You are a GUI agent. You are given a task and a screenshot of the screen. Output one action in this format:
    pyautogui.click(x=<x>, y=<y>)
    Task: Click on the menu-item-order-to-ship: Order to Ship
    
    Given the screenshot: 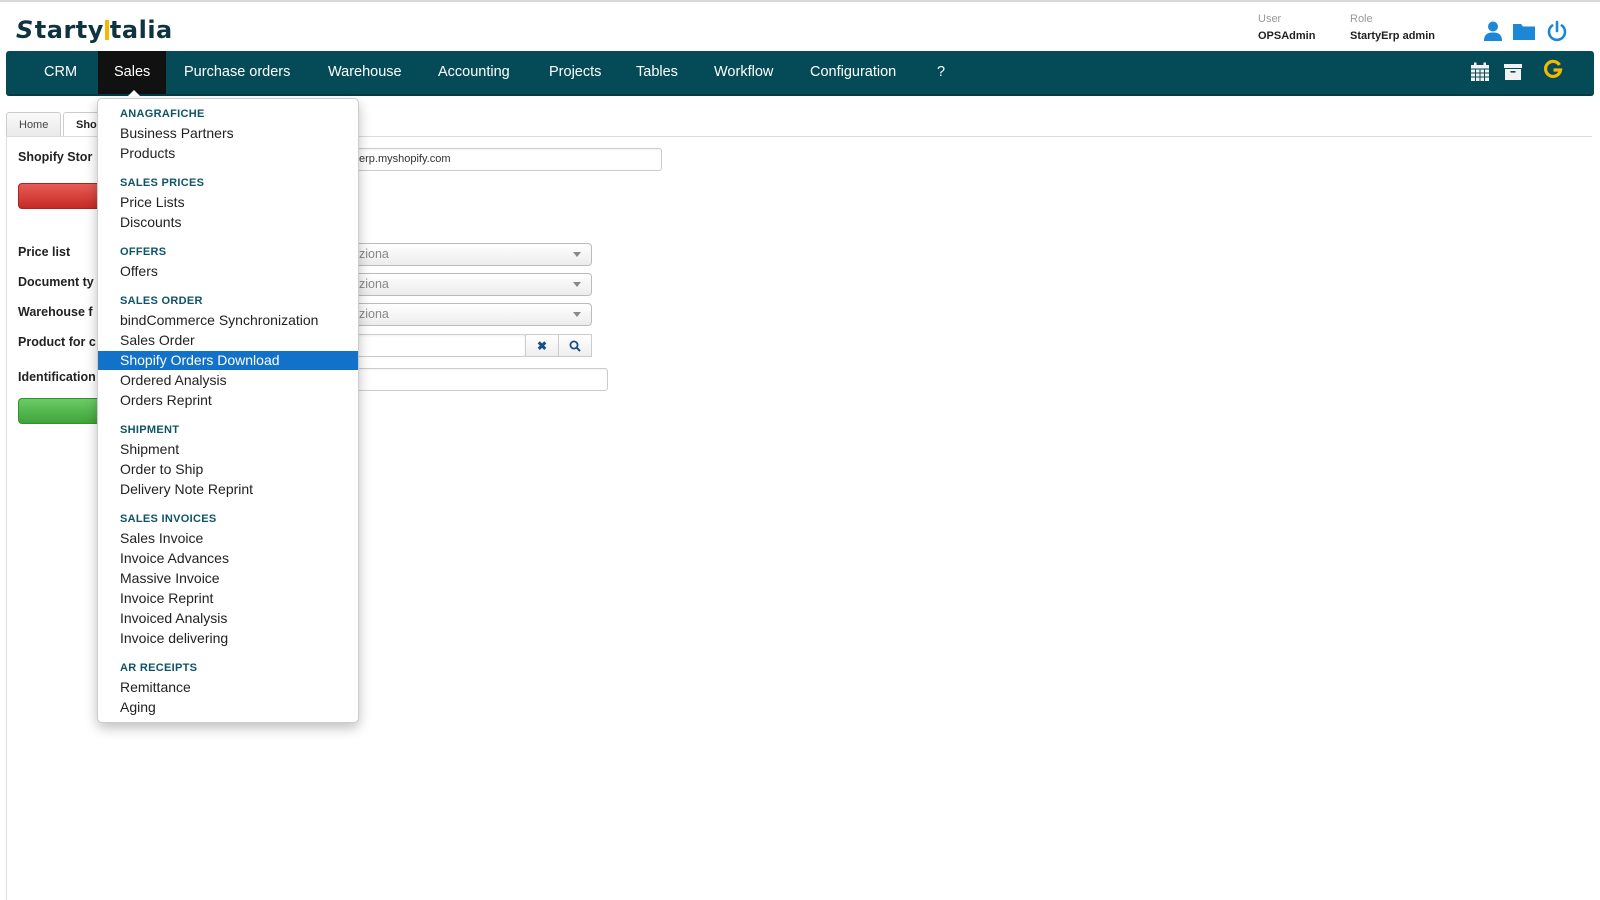 What is the action you would take?
    pyautogui.click(x=228, y=469)
    